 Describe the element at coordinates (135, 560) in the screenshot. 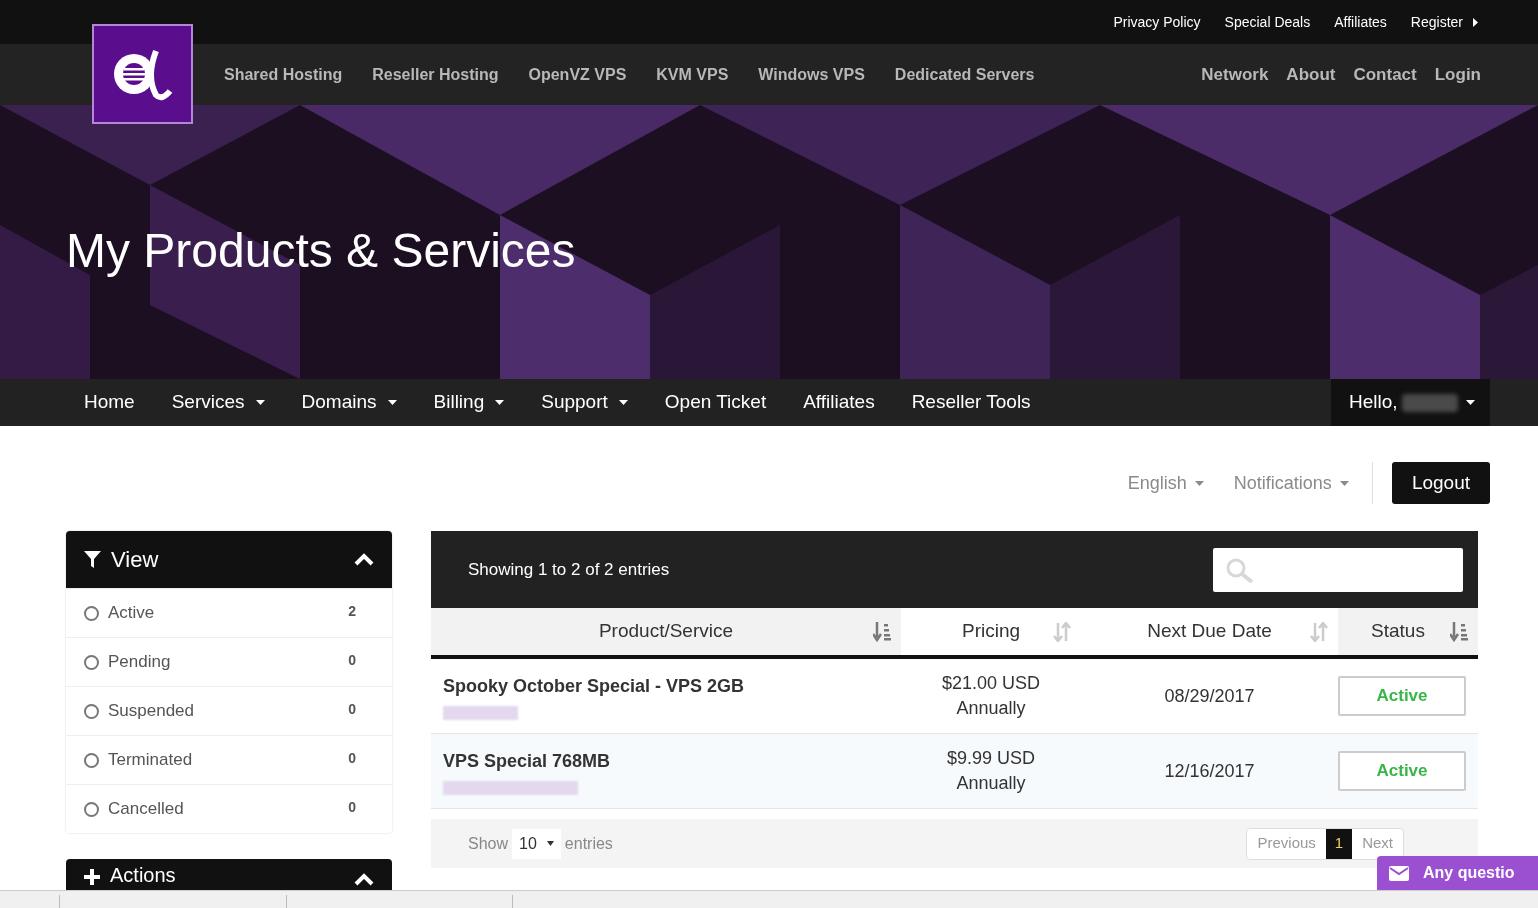

I see `panel-title: View` at that location.